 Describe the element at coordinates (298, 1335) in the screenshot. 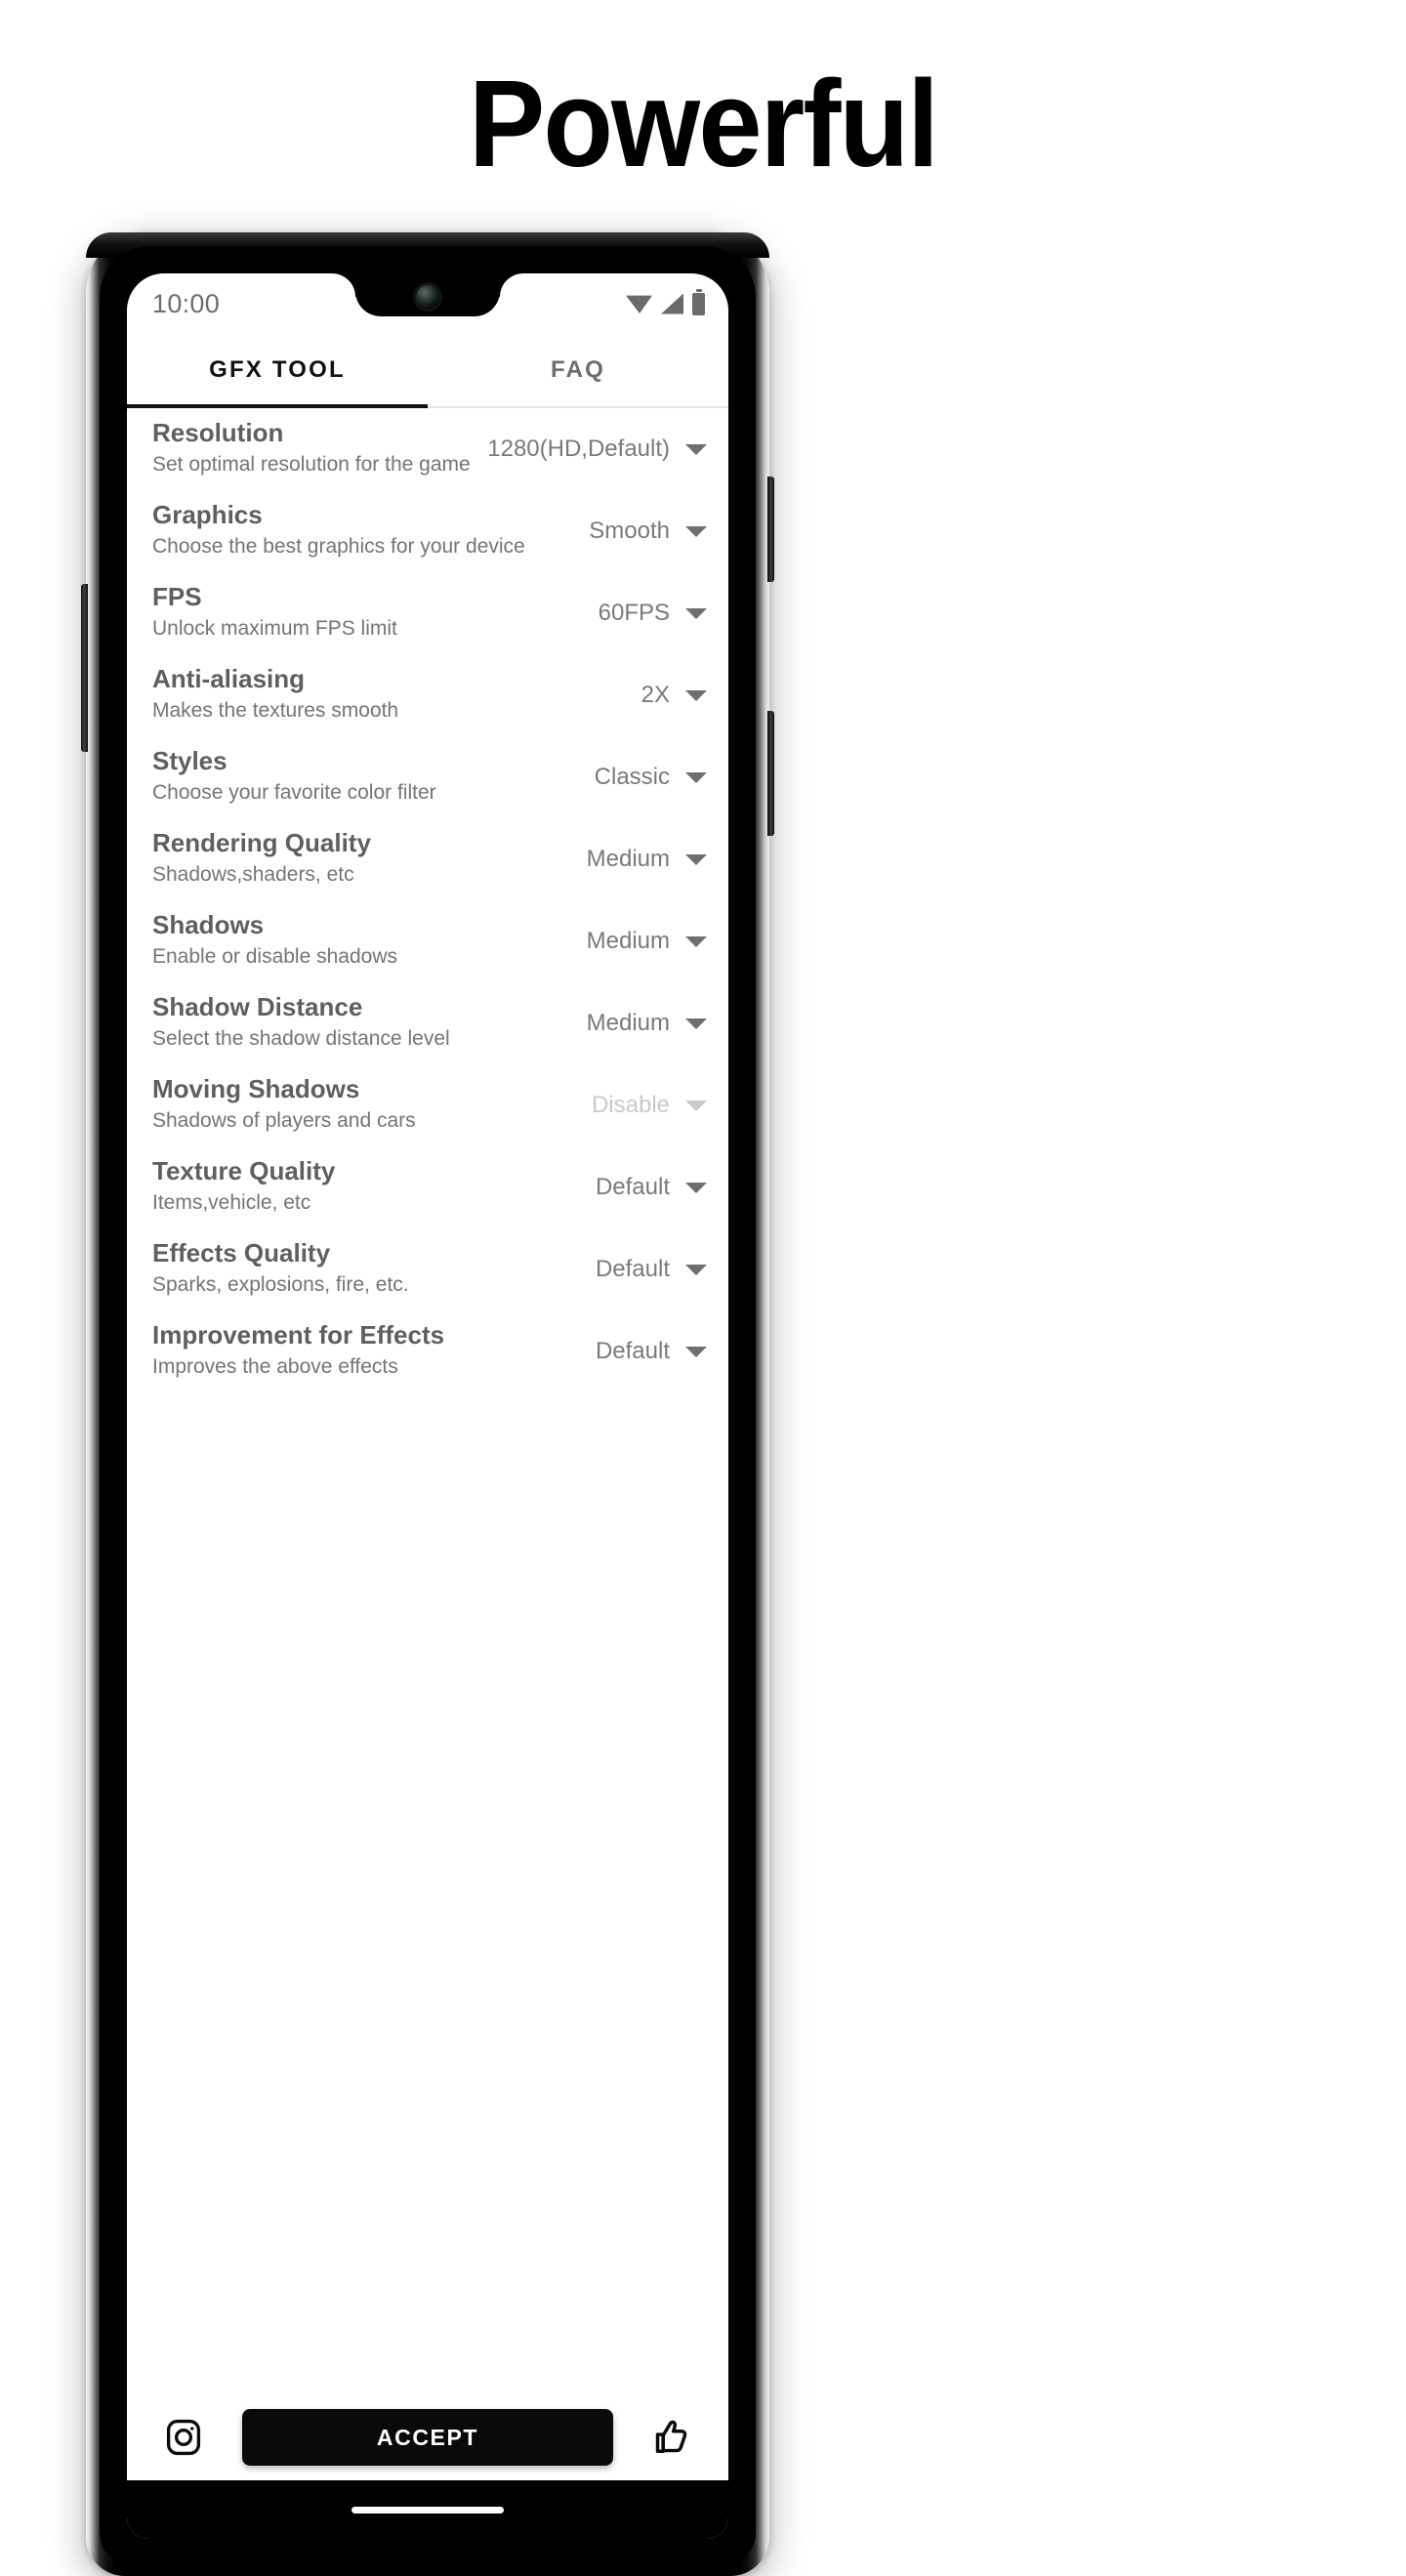

I see `setting-title: Improvement for Effects` at that location.